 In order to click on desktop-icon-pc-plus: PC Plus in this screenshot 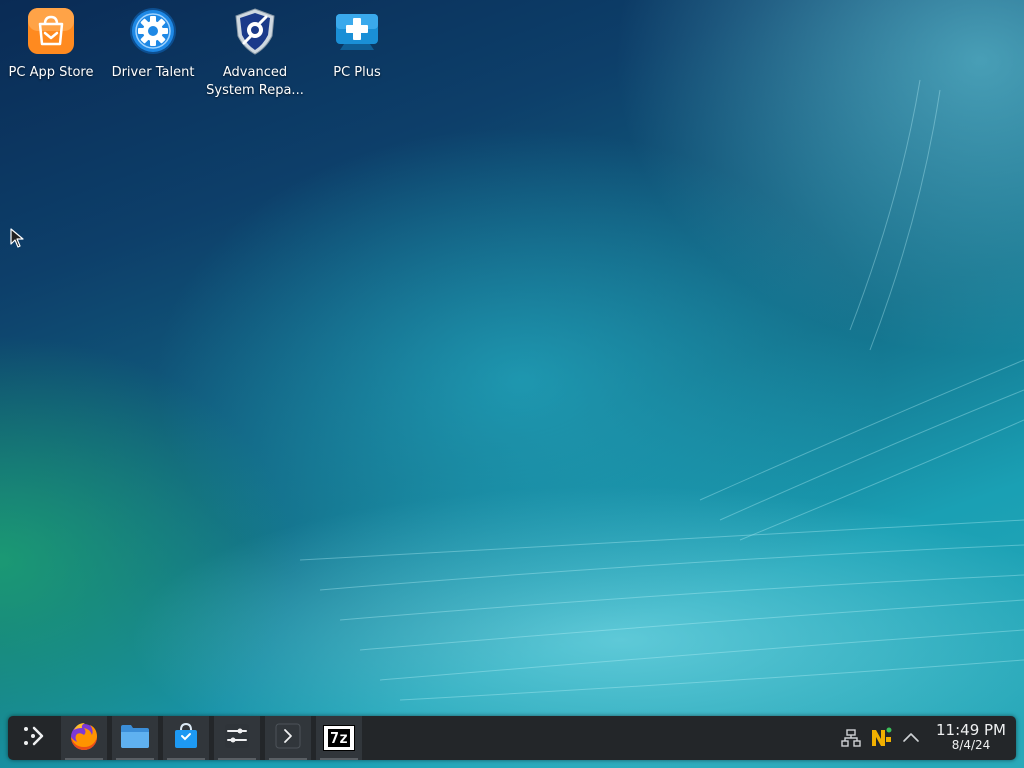, I will do `click(357, 43)`.